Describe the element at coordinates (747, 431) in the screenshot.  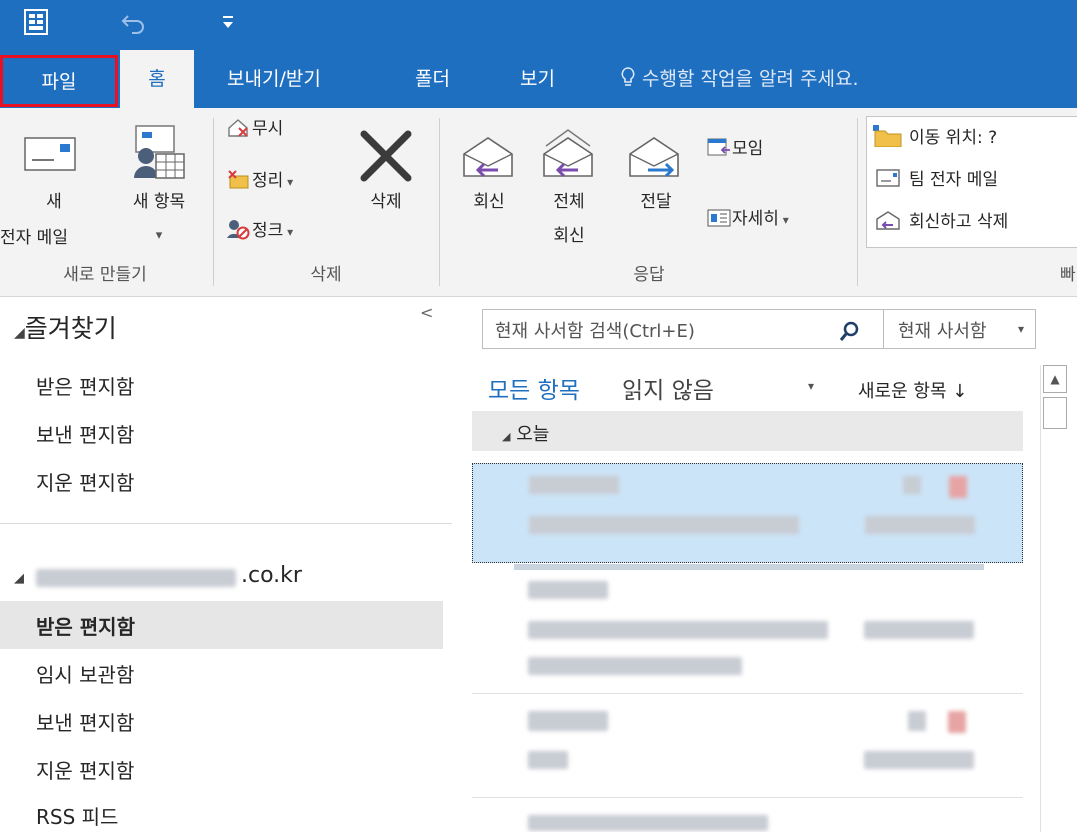
I see `group-header-today: ◢ 오늘` at that location.